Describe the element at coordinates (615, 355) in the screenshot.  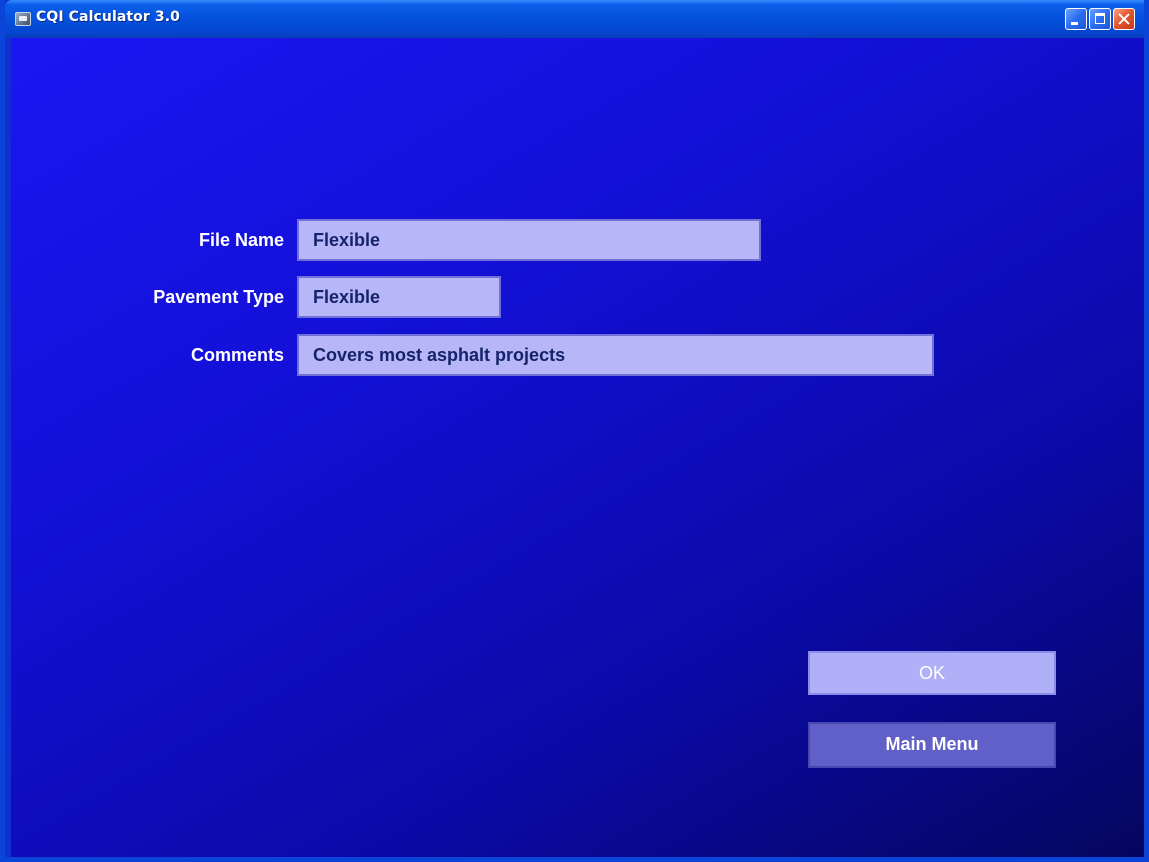
I see `comments-field: Covers most asphalt projects` at that location.